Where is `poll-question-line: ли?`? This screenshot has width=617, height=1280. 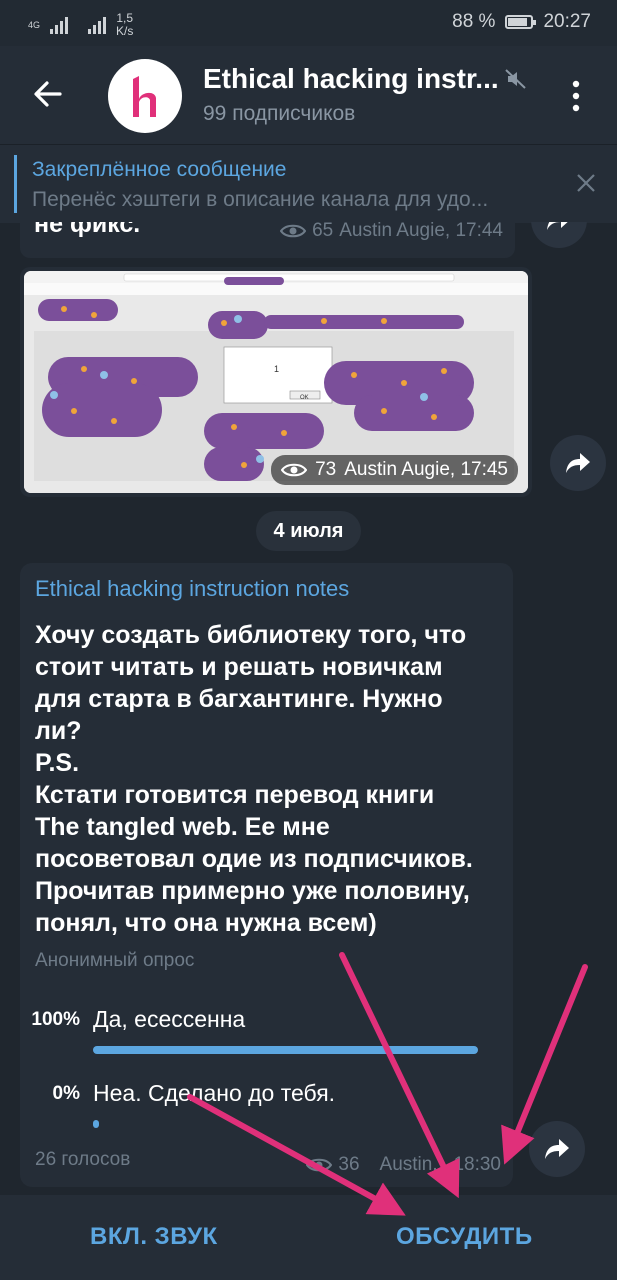
poll-question-line: ли? is located at coordinates (58, 731).